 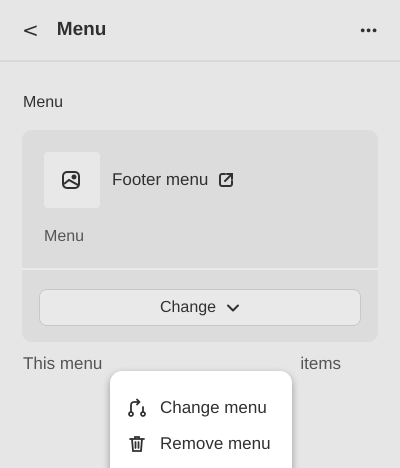 What do you see at coordinates (137, 408) in the screenshot?
I see `swap-icon` at bounding box center [137, 408].